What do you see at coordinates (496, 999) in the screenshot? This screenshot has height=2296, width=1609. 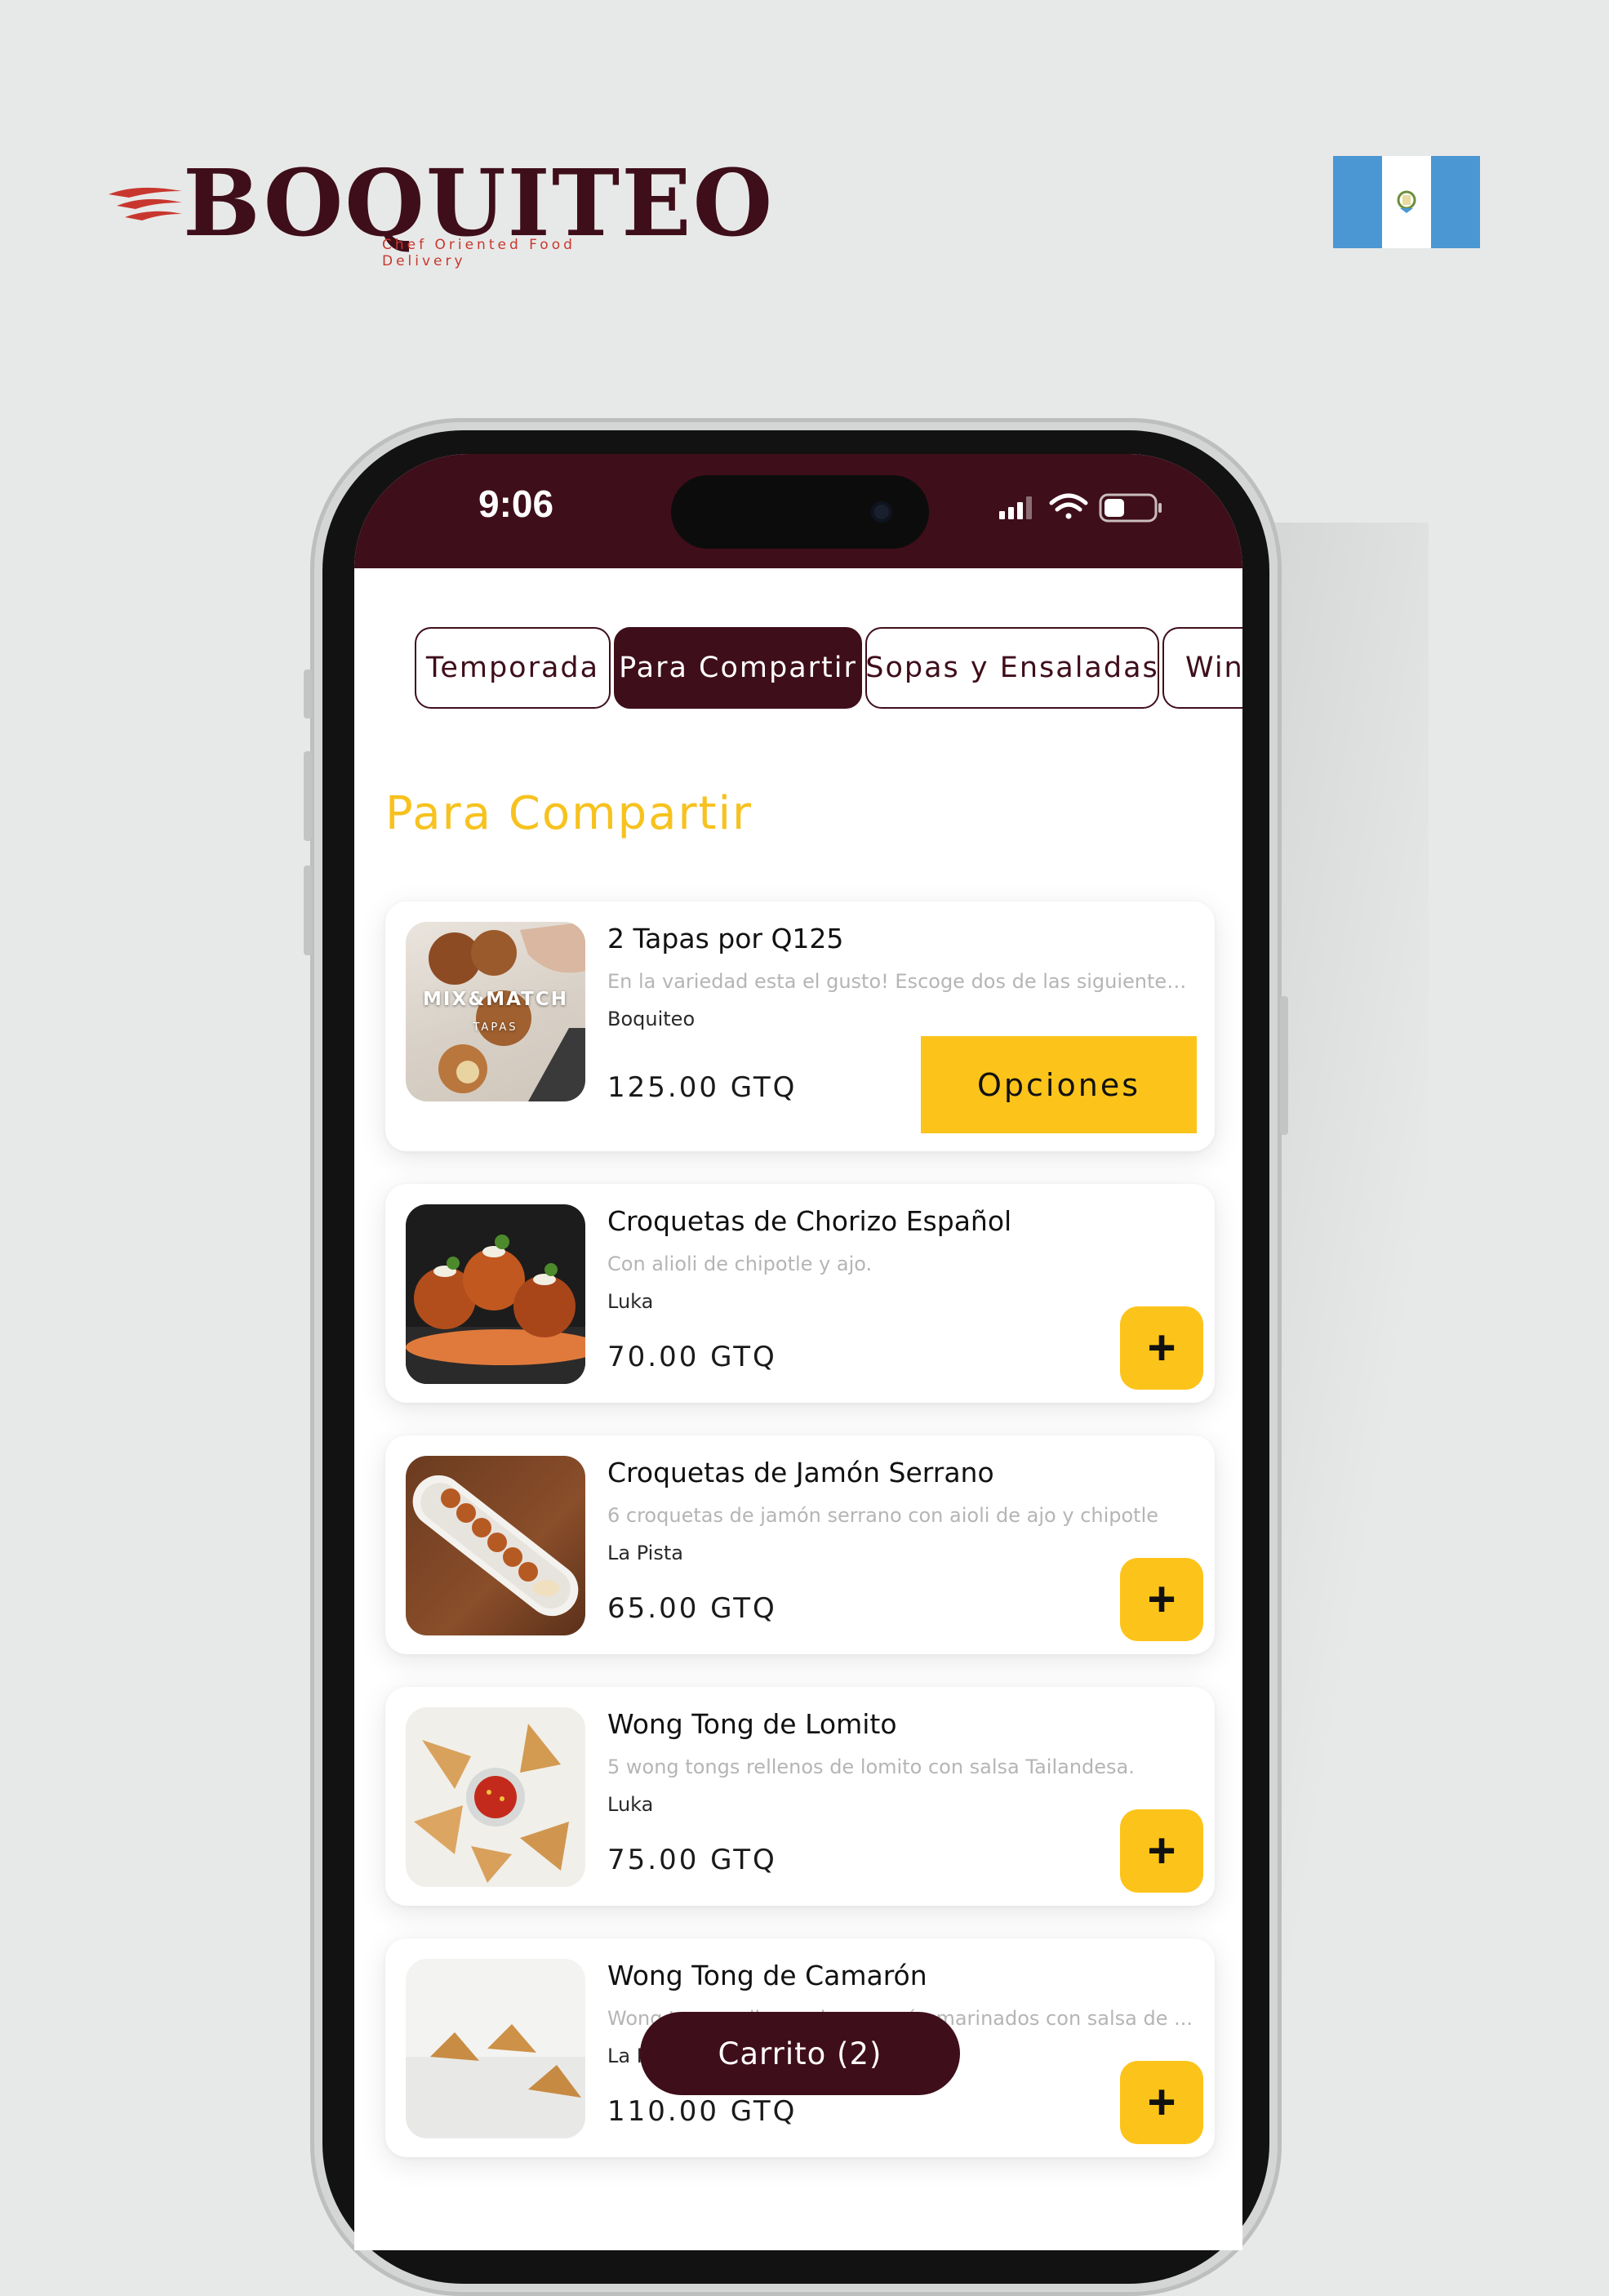 I see `mix-match-label: MIX&MATCH` at bounding box center [496, 999].